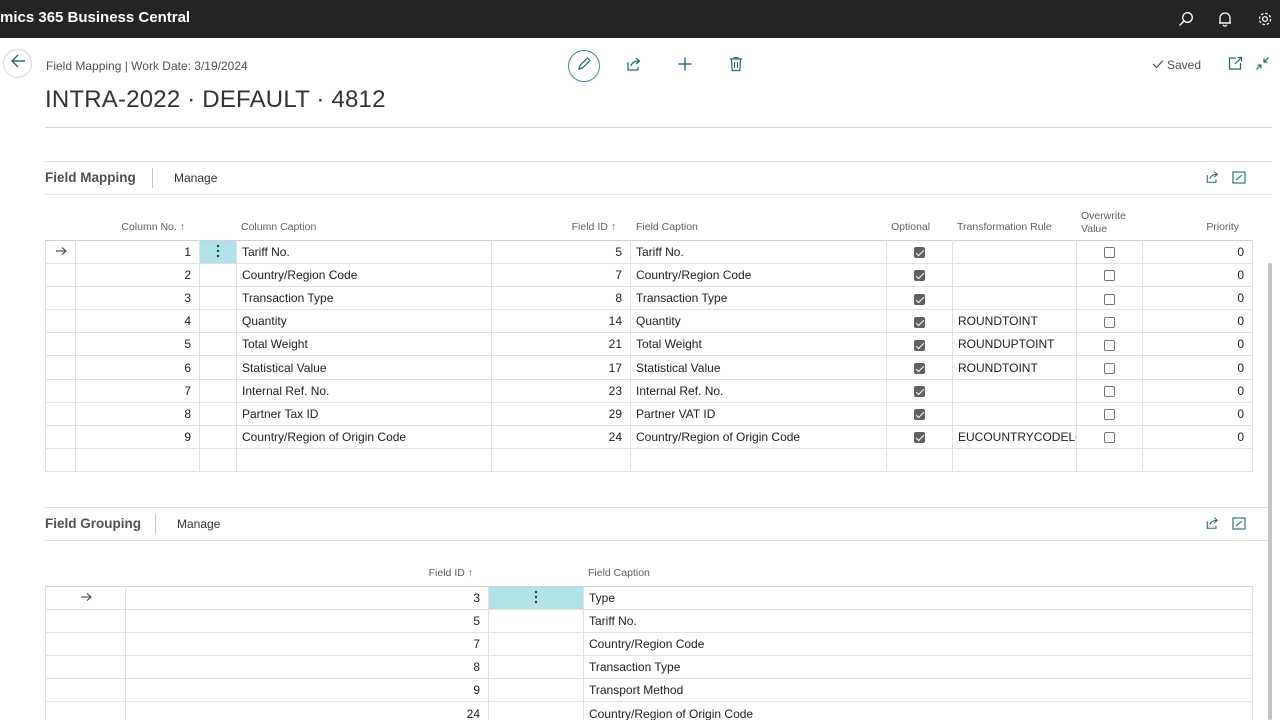  What do you see at coordinates (137, 436) in the screenshot?
I see `column-no-cell: 9` at bounding box center [137, 436].